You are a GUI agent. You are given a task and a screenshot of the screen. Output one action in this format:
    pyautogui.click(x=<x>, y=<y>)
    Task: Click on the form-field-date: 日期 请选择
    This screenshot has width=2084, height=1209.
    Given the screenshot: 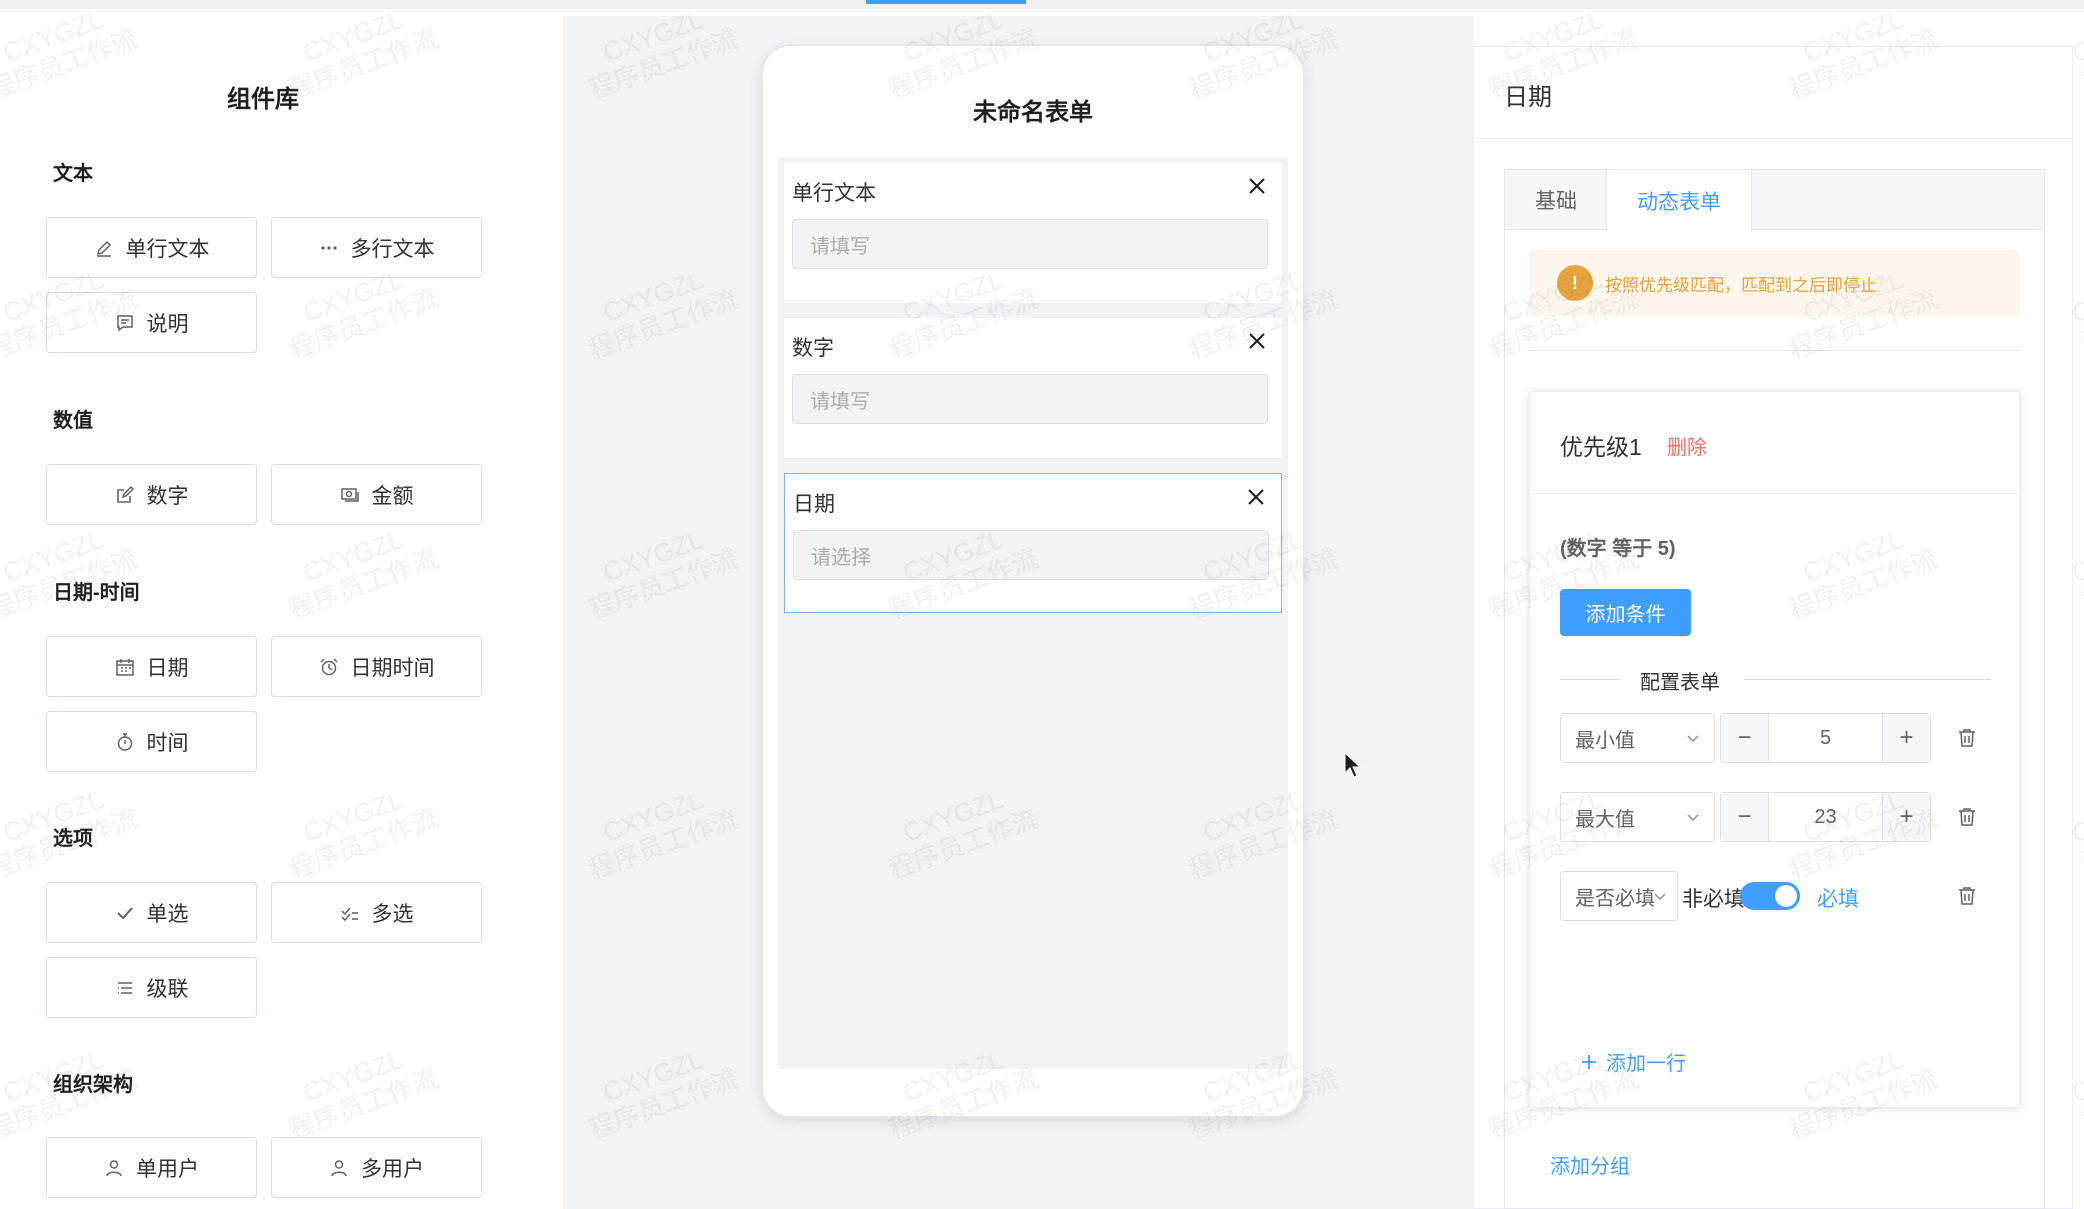 What is the action you would take?
    pyautogui.click(x=1033, y=543)
    